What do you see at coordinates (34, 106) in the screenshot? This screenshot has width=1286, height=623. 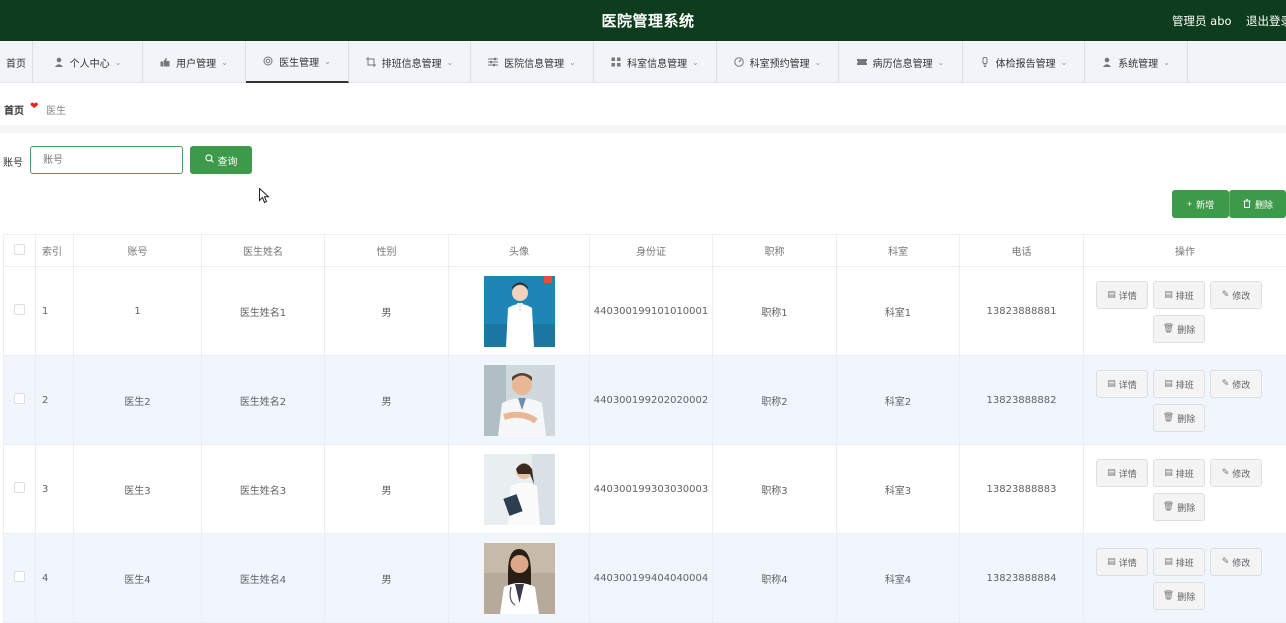 I see `heart-icon: ❤` at bounding box center [34, 106].